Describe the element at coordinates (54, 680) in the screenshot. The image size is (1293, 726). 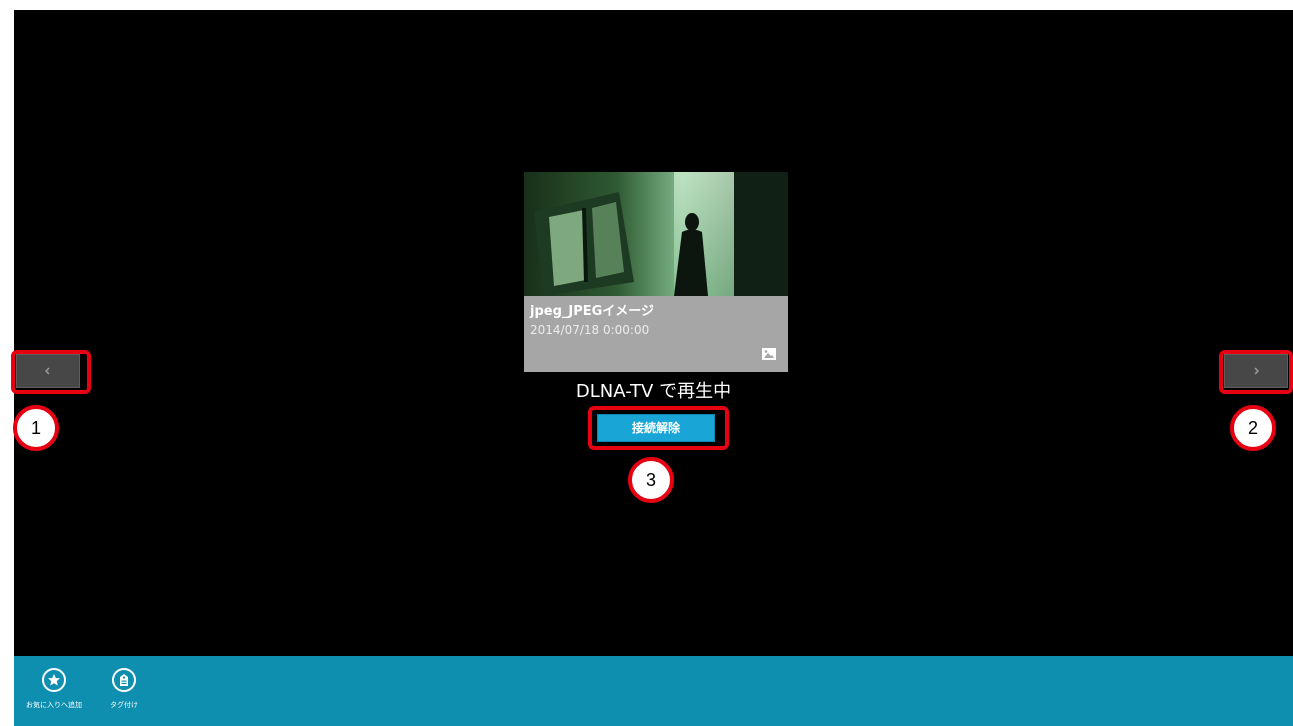
I see `star-icon` at that location.